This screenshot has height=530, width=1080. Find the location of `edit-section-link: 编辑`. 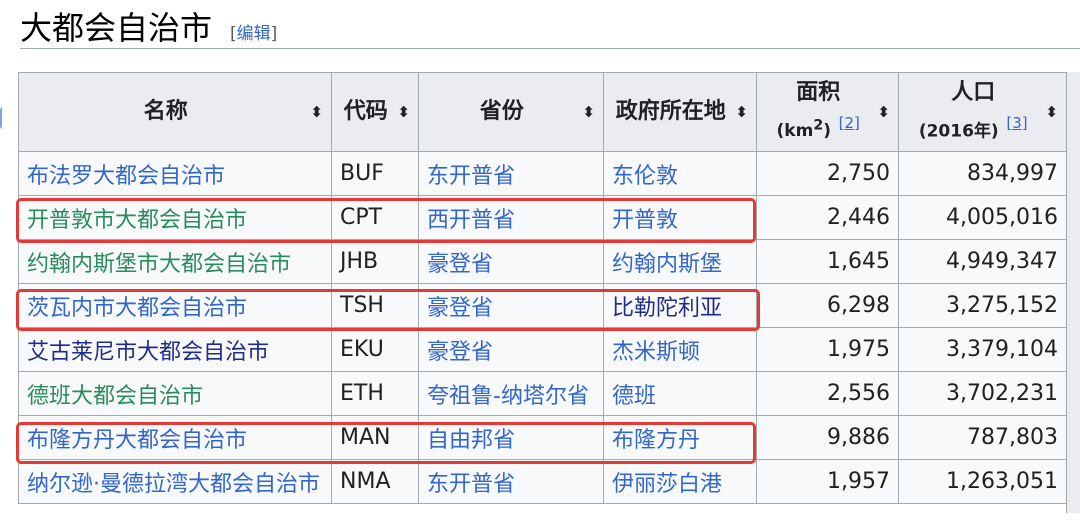

edit-section-link: 编辑 is located at coordinates (254, 34).